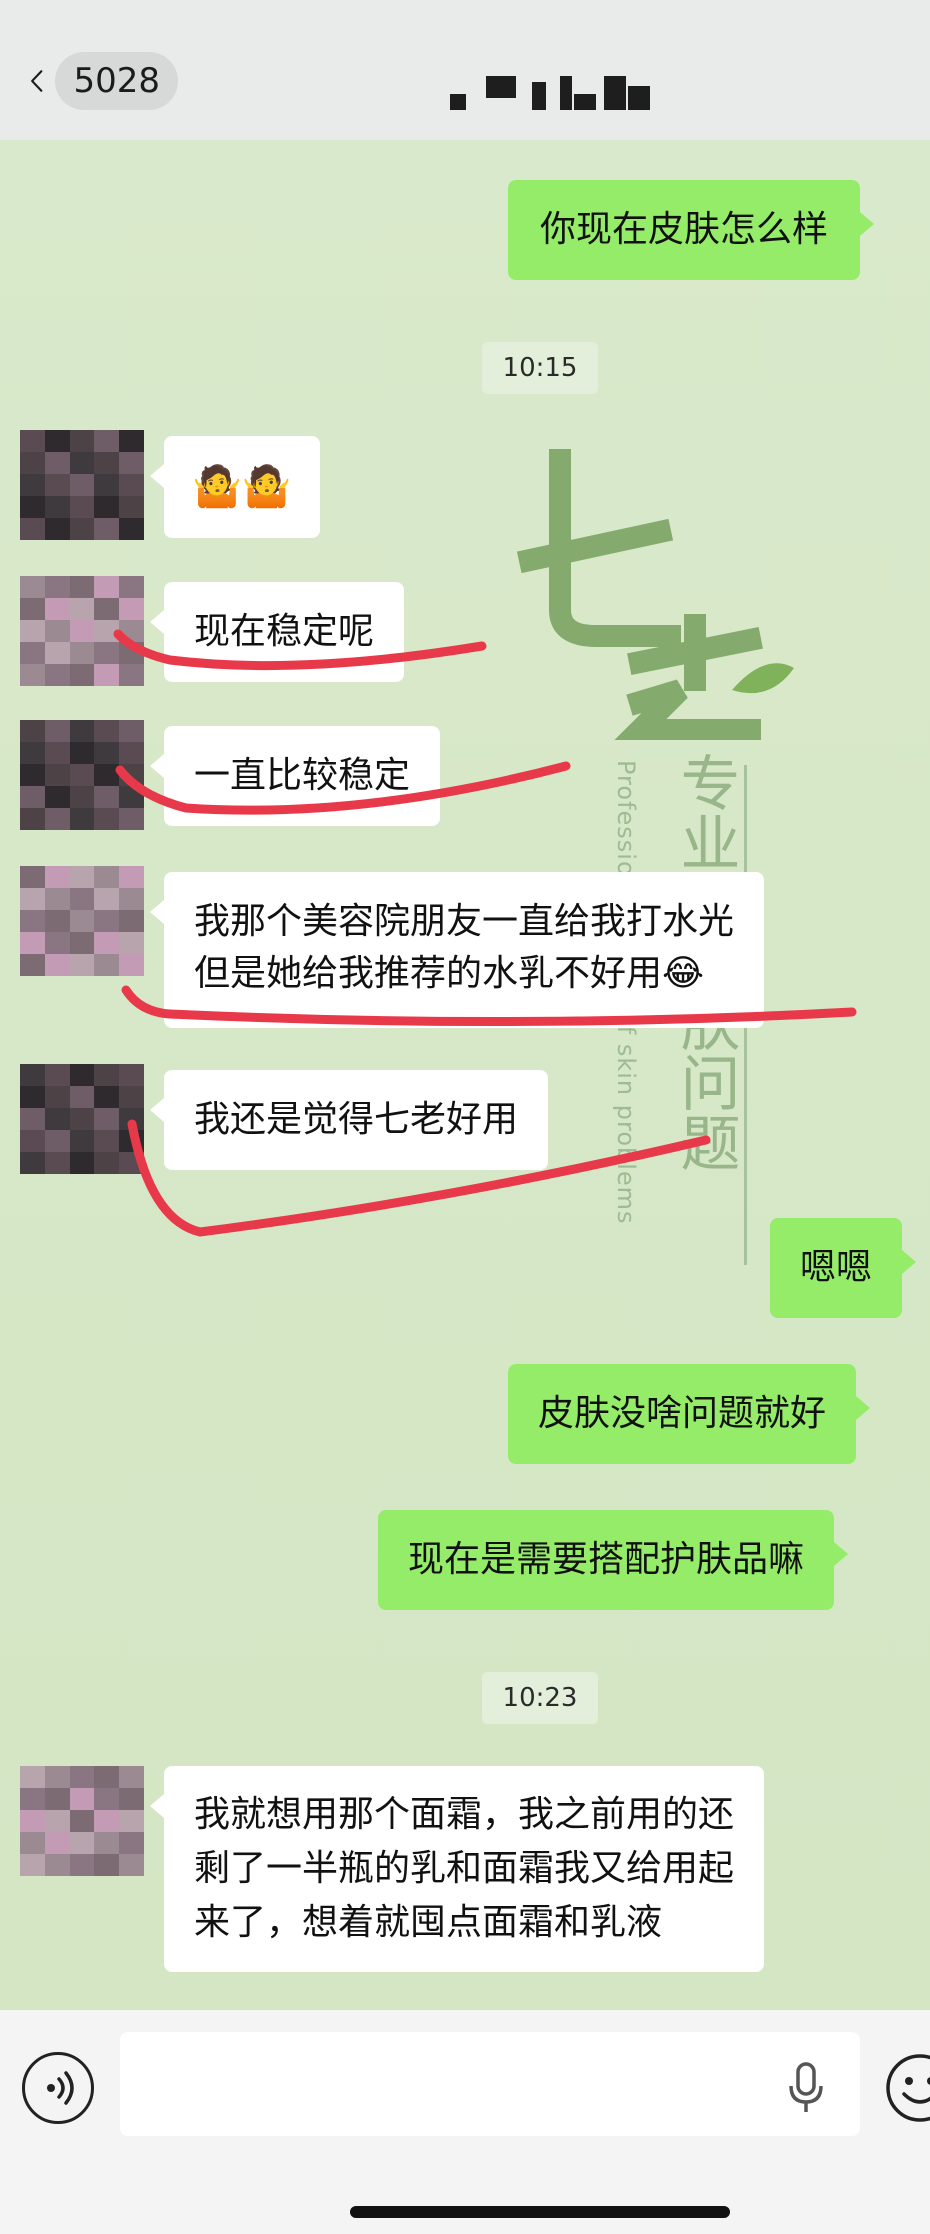 This screenshot has height=2234, width=930. Describe the element at coordinates (103, 81) in the screenshot. I see `back-button: 5028` at that location.